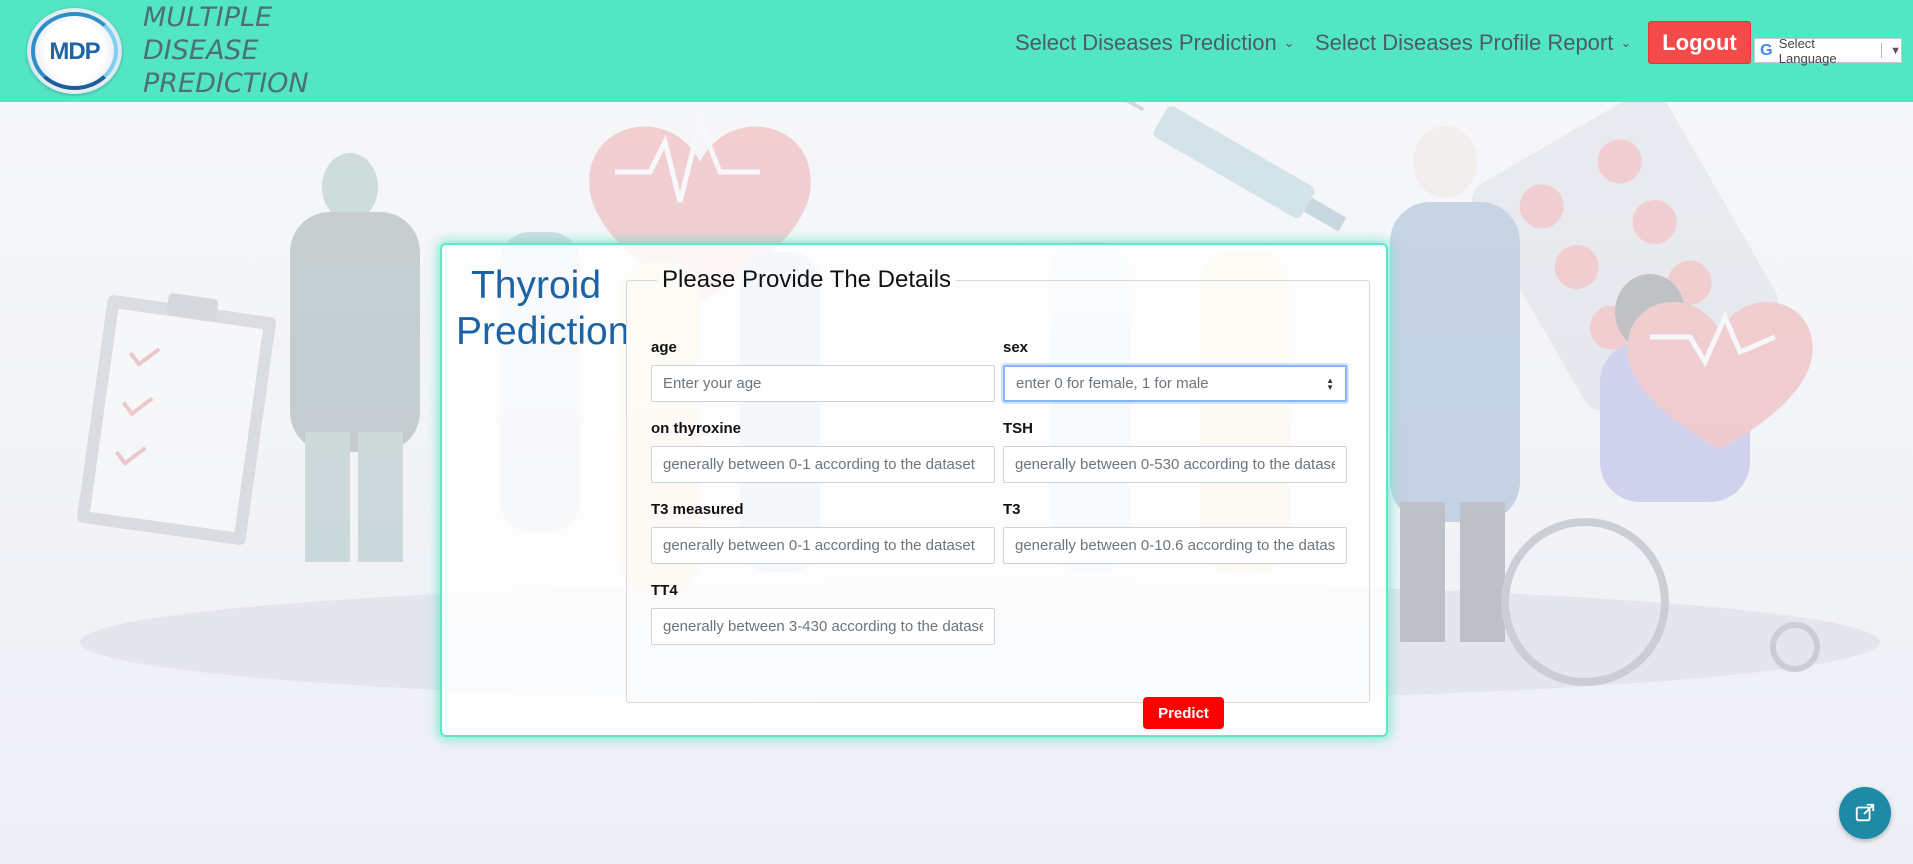 The image size is (1913, 864). Describe the element at coordinates (1807, 50) in the screenshot. I see `language-select-label: Select Language` at that location.